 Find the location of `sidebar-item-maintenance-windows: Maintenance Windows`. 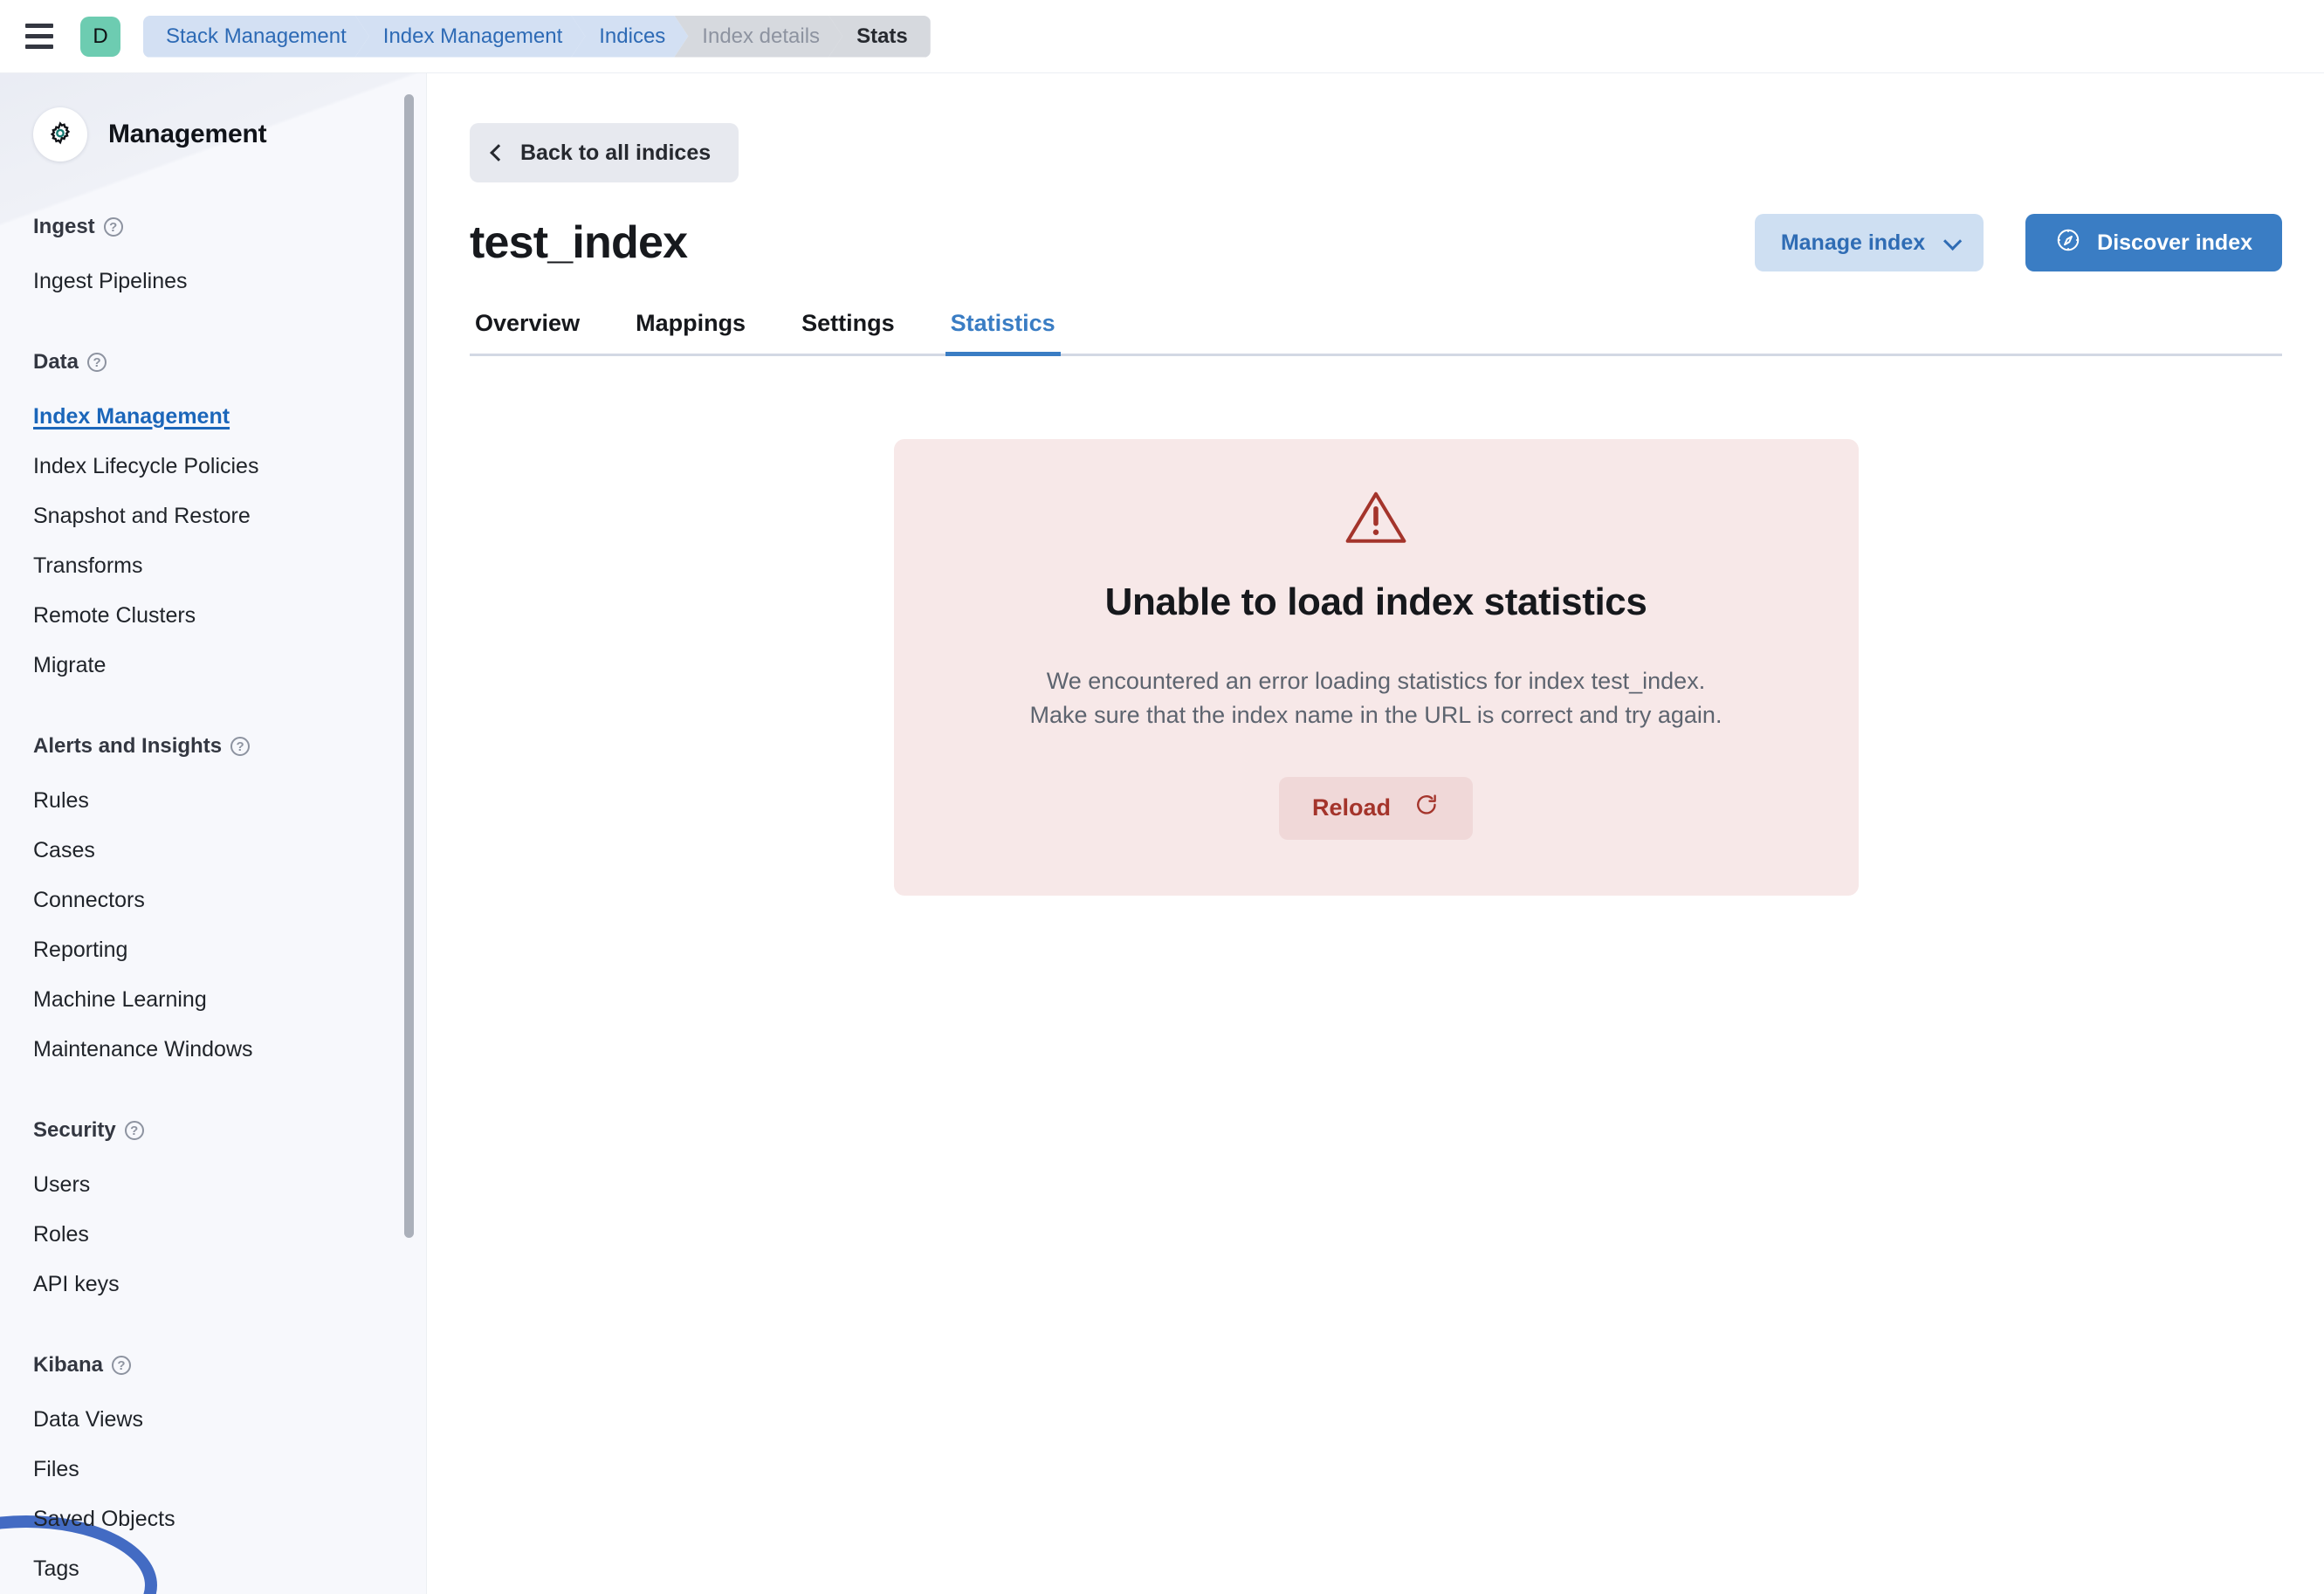

sidebar-item-maintenance-windows: Maintenance Windows is located at coordinates (230, 1050).